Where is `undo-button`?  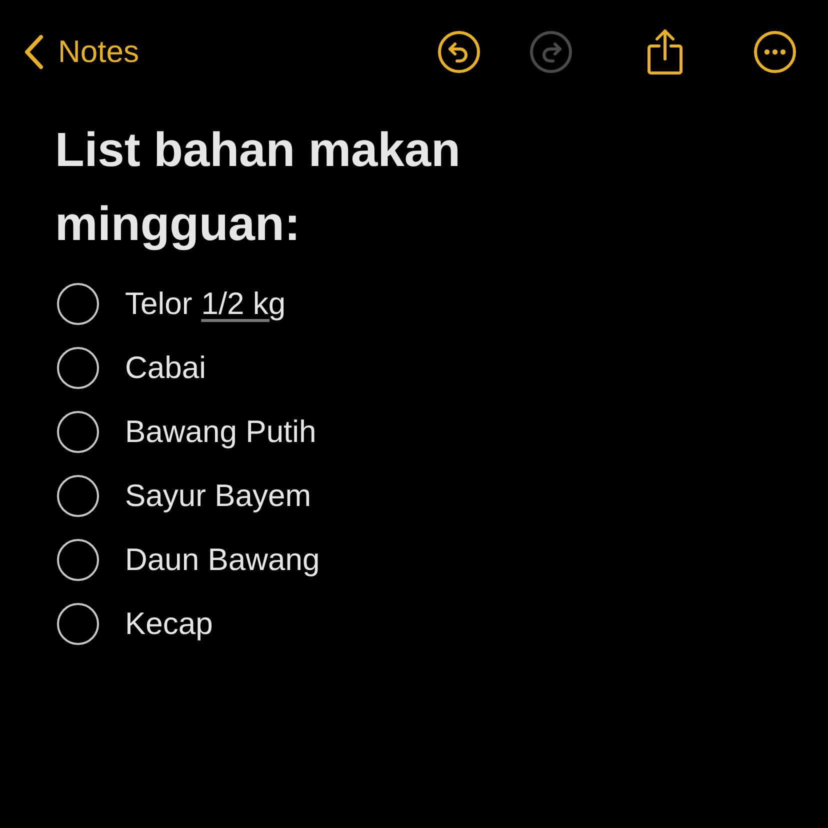 undo-button is located at coordinates (459, 52).